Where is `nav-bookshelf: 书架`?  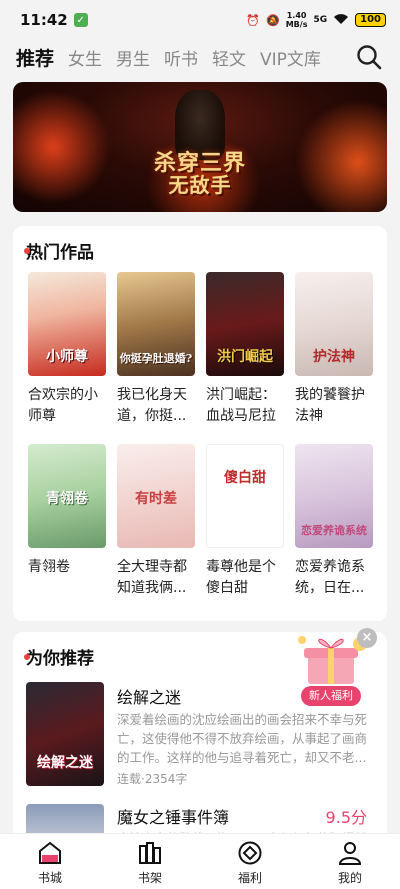
nav-bookshelf: 书架 is located at coordinates (150, 861).